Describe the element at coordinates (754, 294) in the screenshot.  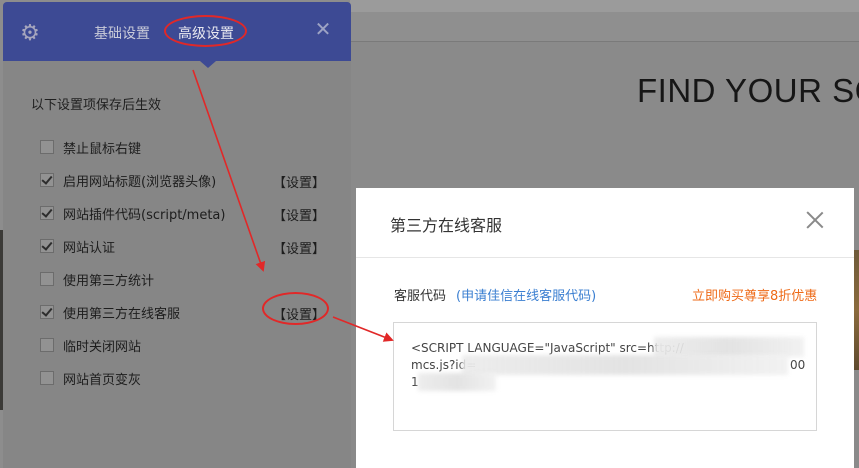
I see `buy-discount-link: 立即购买尊享8折优惠` at that location.